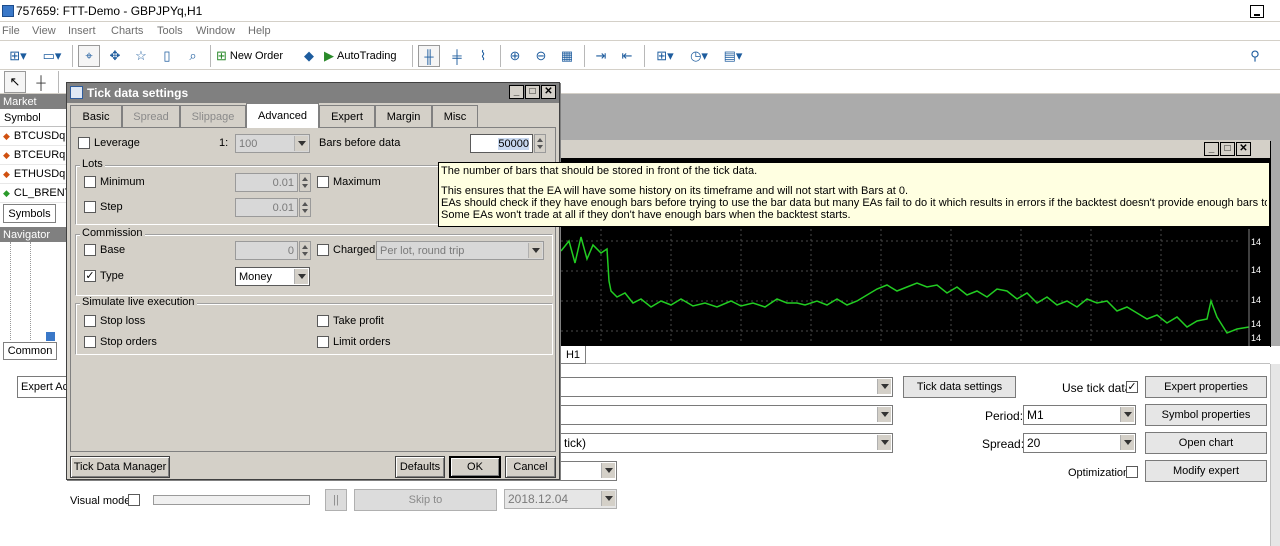  What do you see at coordinates (1132, 472) in the screenshot?
I see `optimization-checkbox` at bounding box center [1132, 472].